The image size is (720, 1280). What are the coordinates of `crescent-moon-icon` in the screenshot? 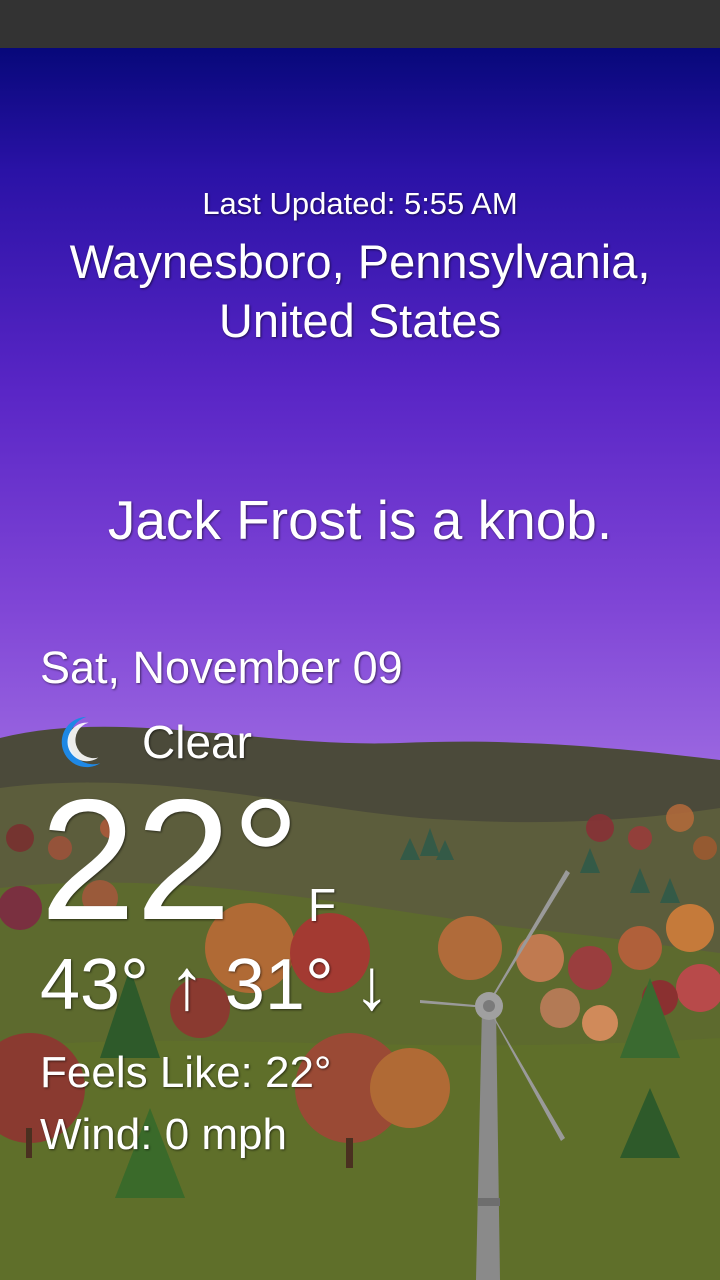 It's located at (81, 742).